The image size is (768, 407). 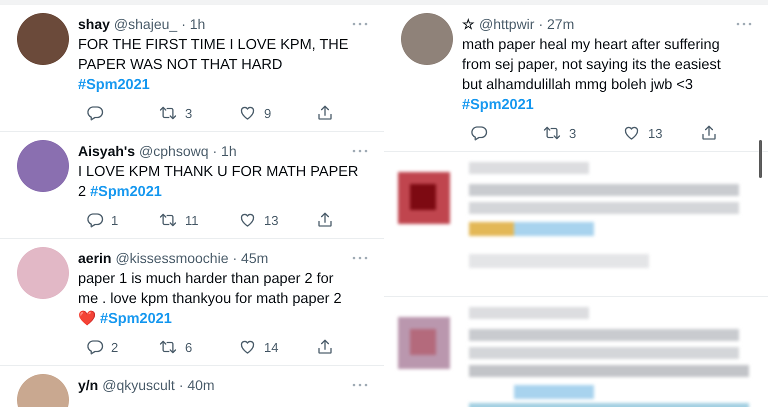 What do you see at coordinates (210, 299) in the screenshot?
I see `tweet-text: paper 1 is much harder than paper 2 for me . love kpm thankyou for math paper 2 ❤ #Spm2021` at bounding box center [210, 299].